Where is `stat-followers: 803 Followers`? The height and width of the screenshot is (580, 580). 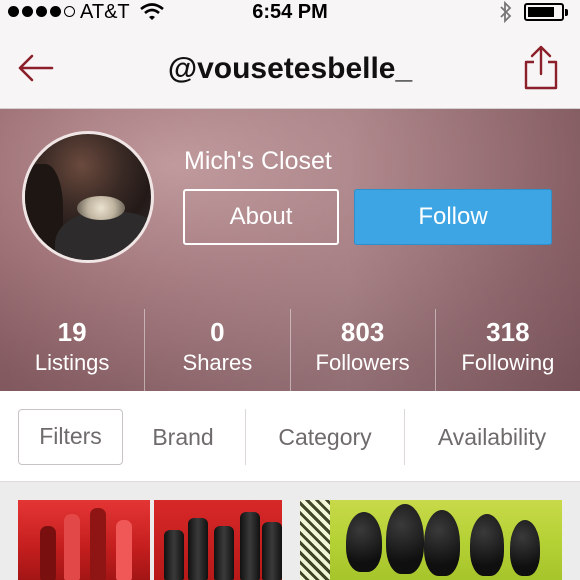
stat-followers: 803 Followers is located at coordinates (362, 350).